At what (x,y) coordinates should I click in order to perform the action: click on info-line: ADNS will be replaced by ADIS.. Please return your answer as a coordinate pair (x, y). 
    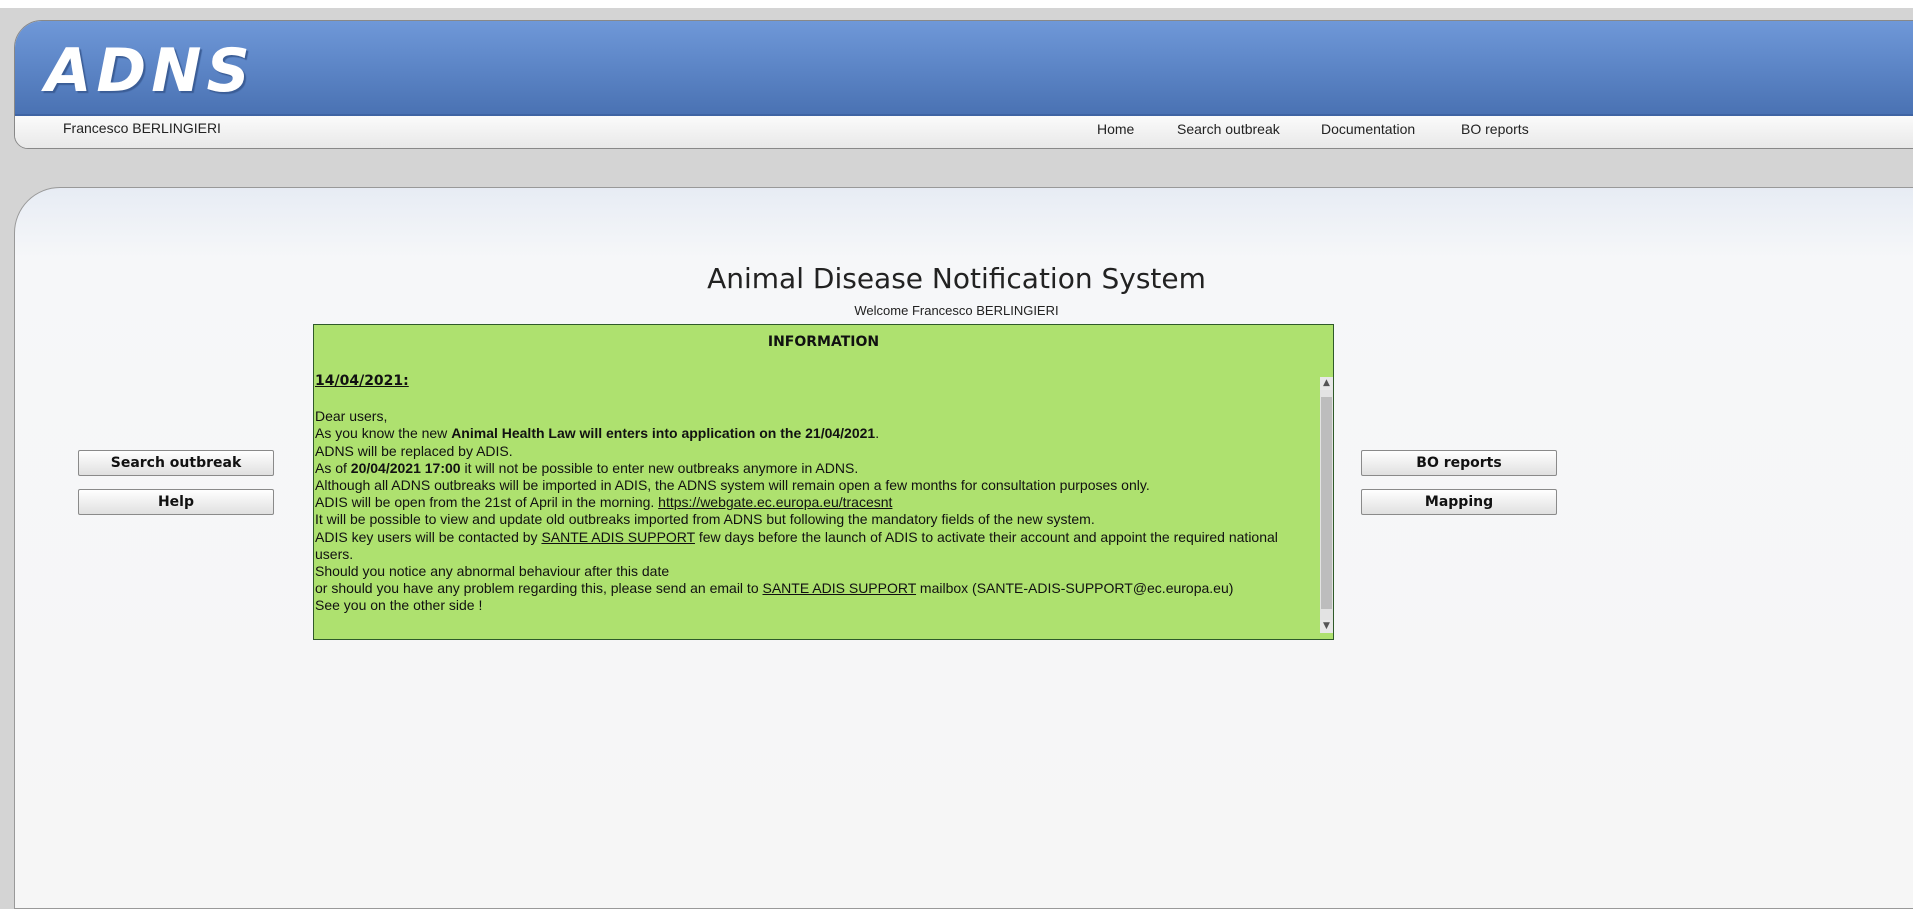
    Looking at the image, I should click on (414, 450).